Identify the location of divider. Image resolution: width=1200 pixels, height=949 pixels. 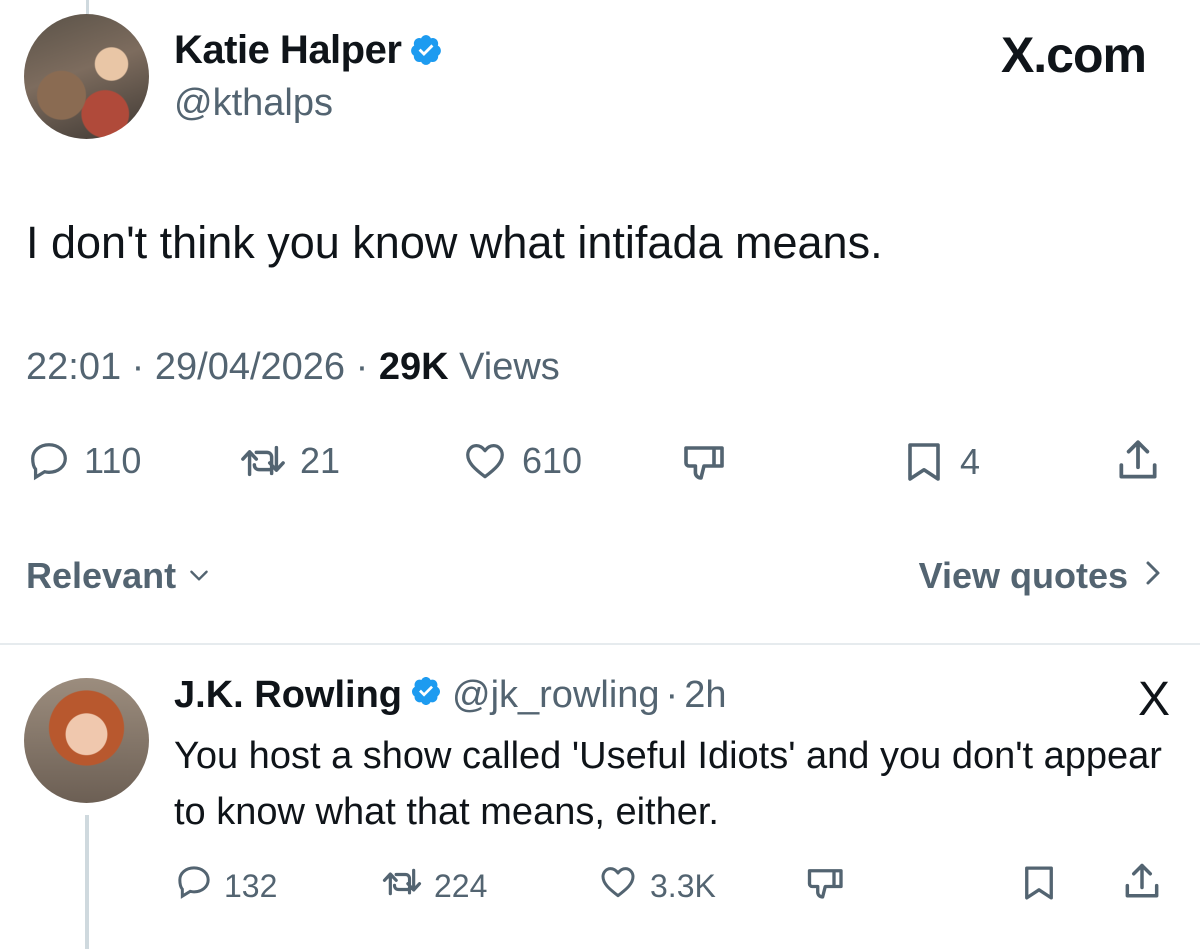
(600, 644).